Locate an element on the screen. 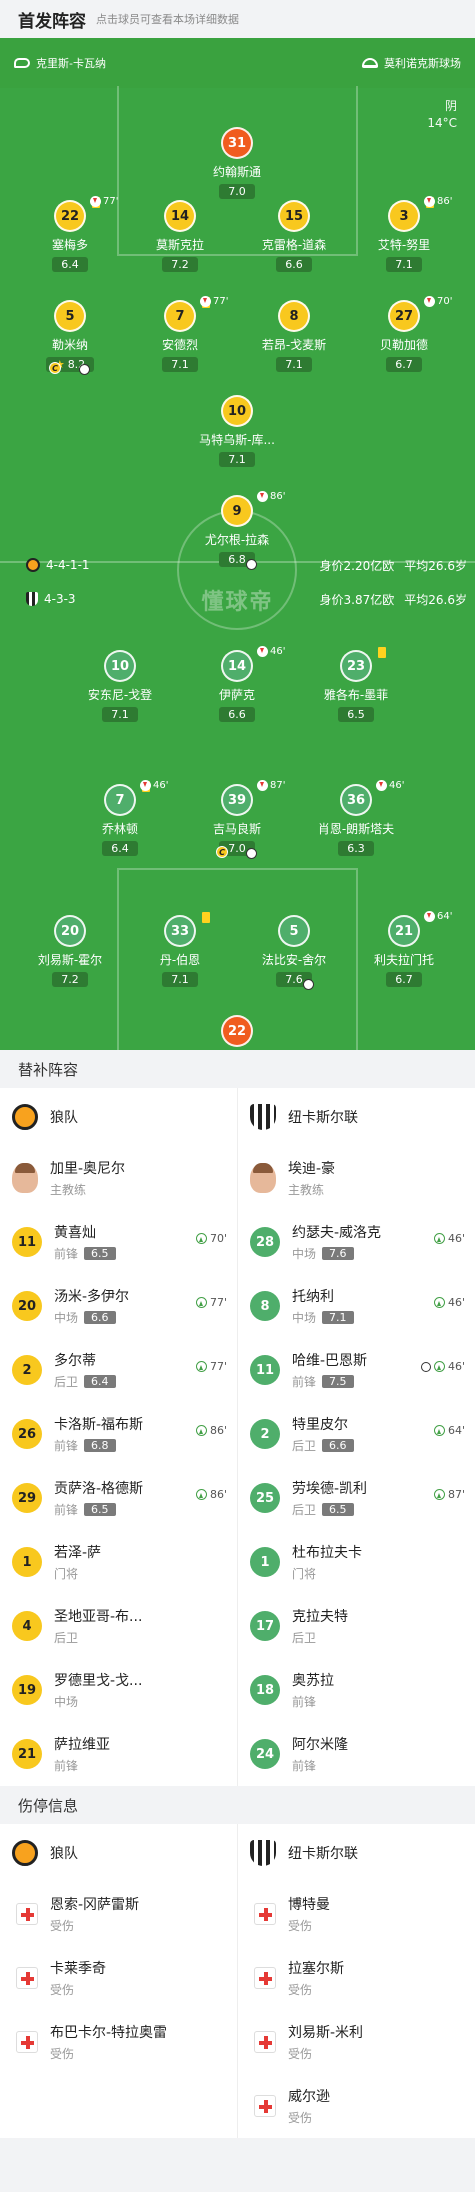 This screenshot has height=2192, width=475. away-injury-row: 拉塞尔斯 受伤 is located at coordinates (356, 1978).